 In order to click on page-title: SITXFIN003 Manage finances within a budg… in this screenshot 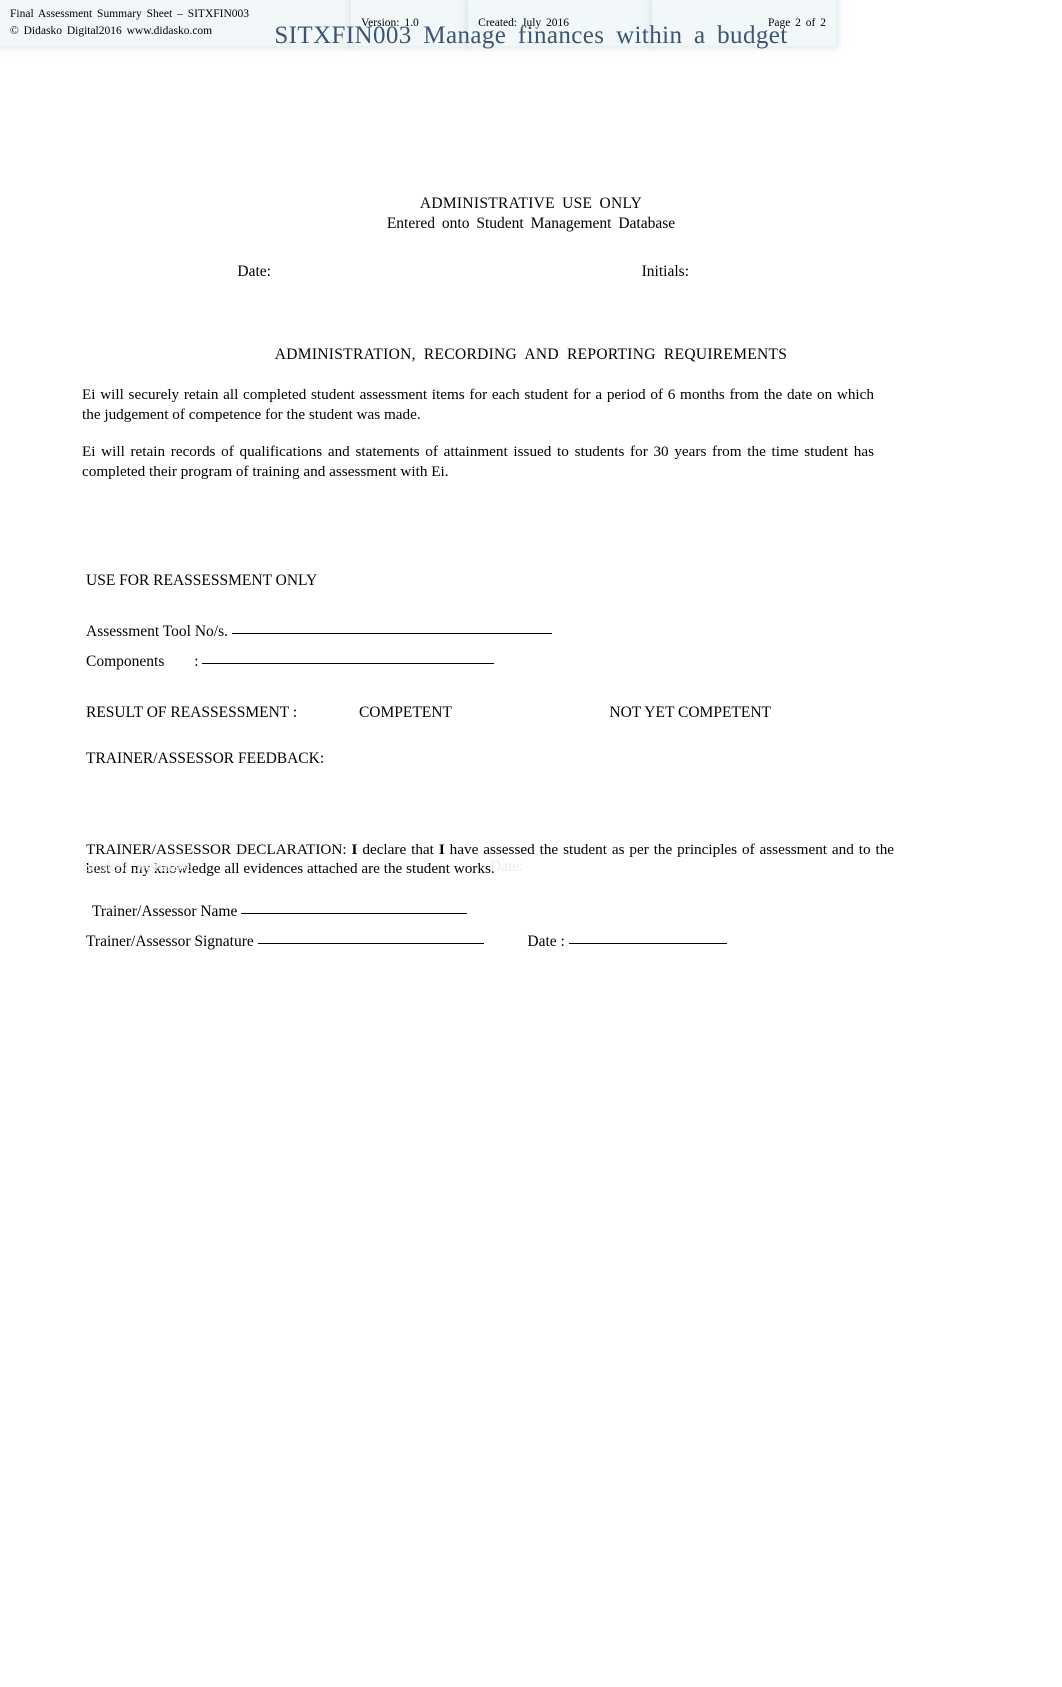, I will do `click(531, 35)`.